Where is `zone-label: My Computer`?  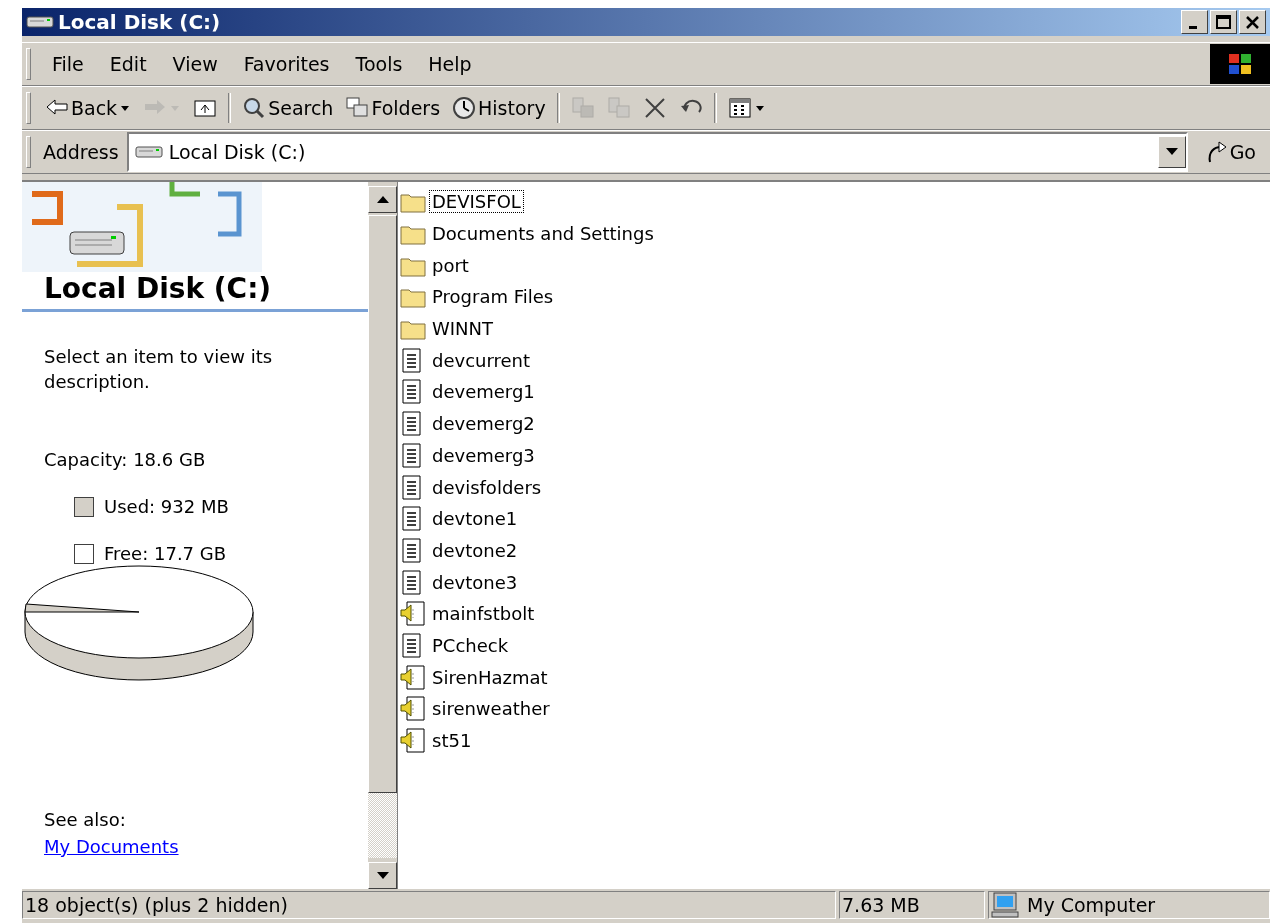
zone-label: My Computer is located at coordinates (1091, 905).